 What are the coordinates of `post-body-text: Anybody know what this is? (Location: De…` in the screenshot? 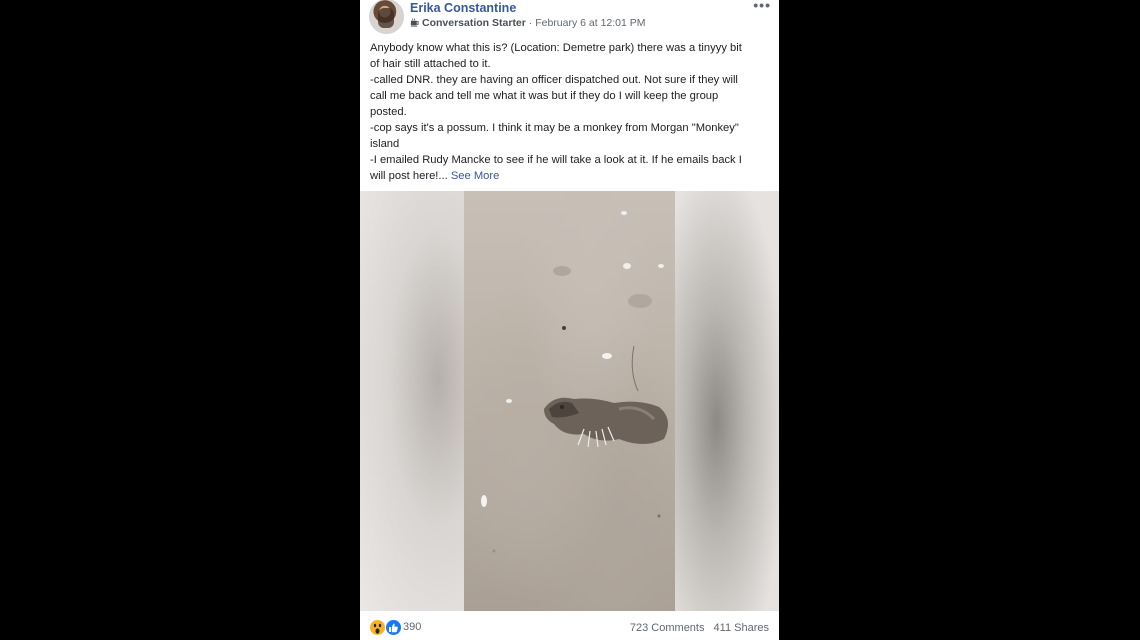 It's located at (570, 112).